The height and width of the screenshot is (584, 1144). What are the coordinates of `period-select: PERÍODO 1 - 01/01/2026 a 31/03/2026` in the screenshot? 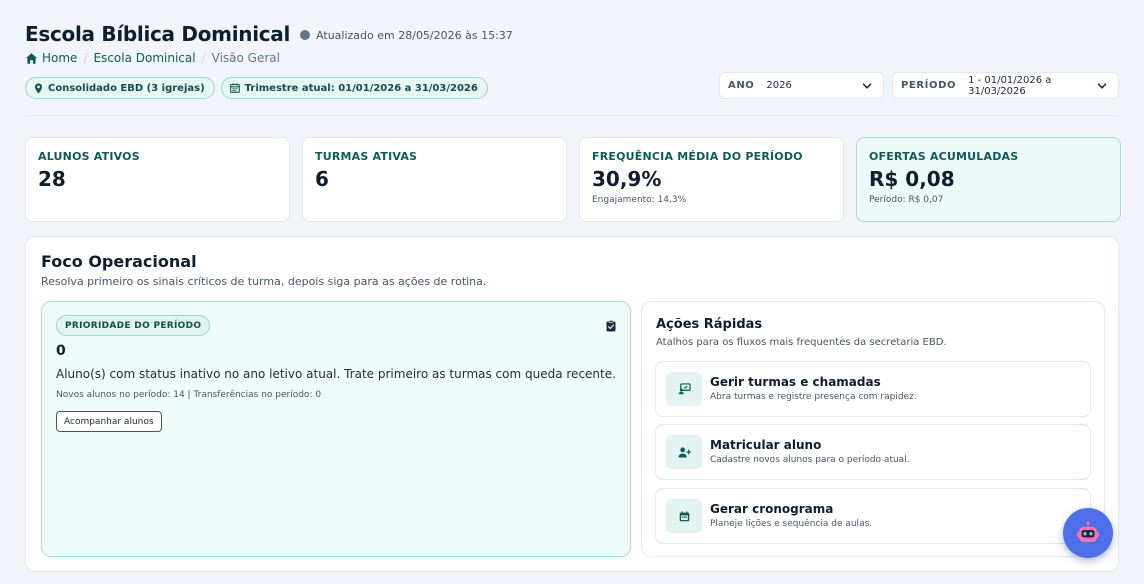 It's located at (1005, 85).